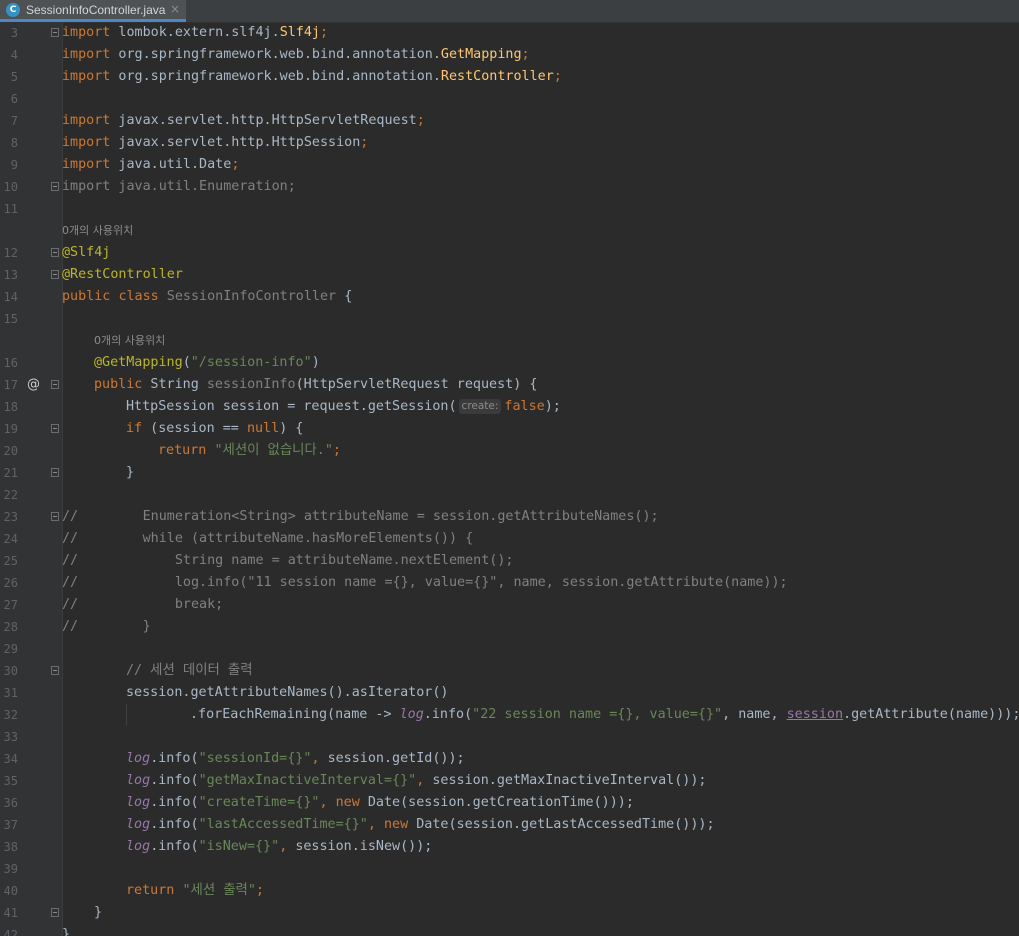  What do you see at coordinates (509, 275) in the screenshot?
I see `code-line-13: 13 @RestController` at bounding box center [509, 275].